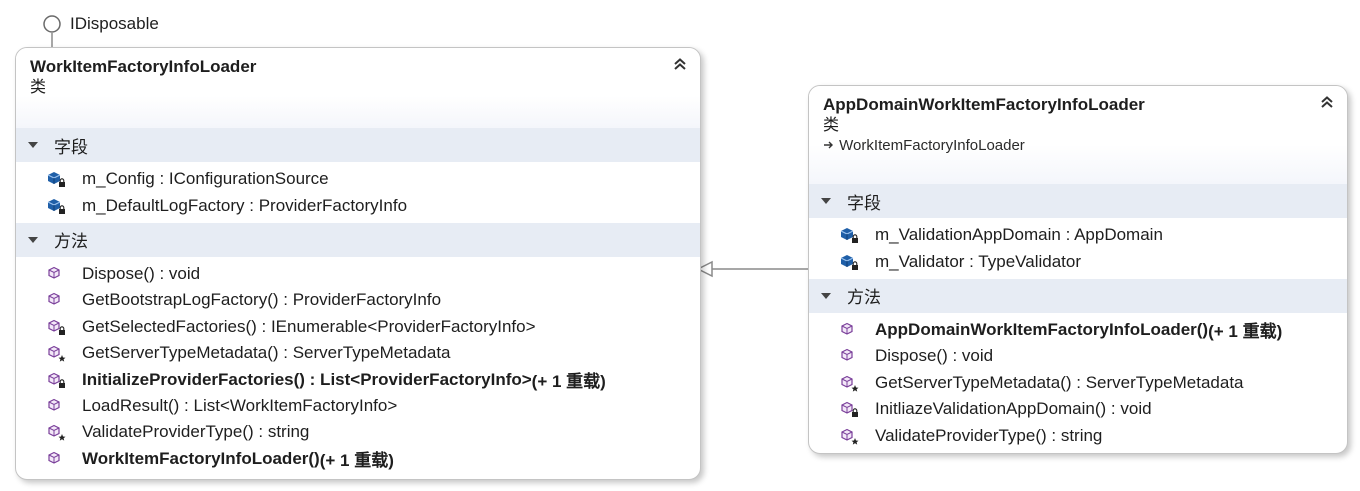 Image resolution: width=1360 pixels, height=491 pixels. Describe the element at coordinates (52, 24) in the screenshot. I see `interface-lollipop-icon` at that location.